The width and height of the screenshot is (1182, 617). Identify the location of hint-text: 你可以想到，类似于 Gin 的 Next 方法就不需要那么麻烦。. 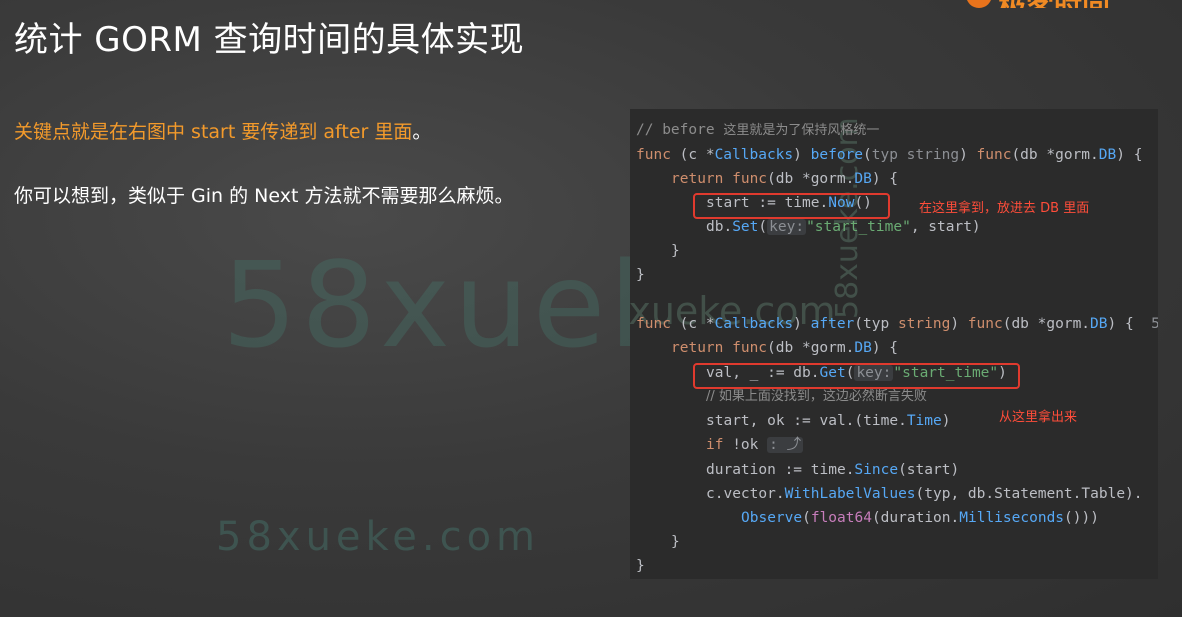
(264, 196).